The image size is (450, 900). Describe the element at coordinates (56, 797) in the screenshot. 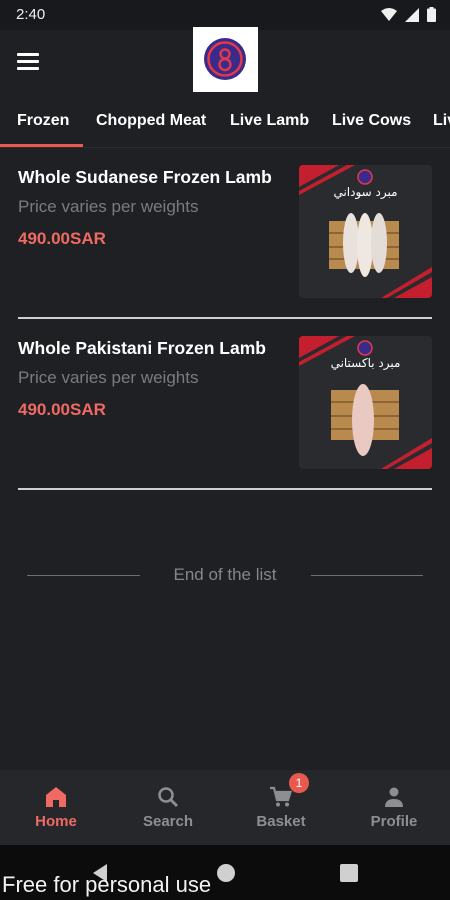

I see `home-icon` at that location.